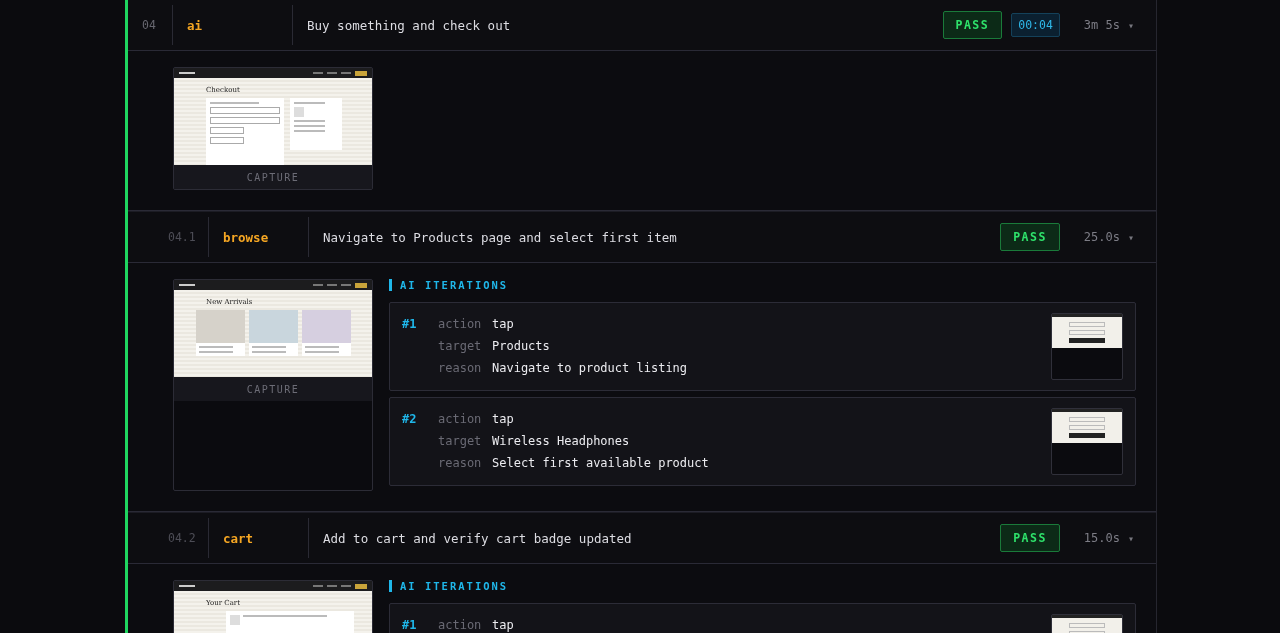  What do you see at coordinates (590, 368) in the screenshot?
I see `field-value: Navigate to product listing` at bounding box center [590, 368].